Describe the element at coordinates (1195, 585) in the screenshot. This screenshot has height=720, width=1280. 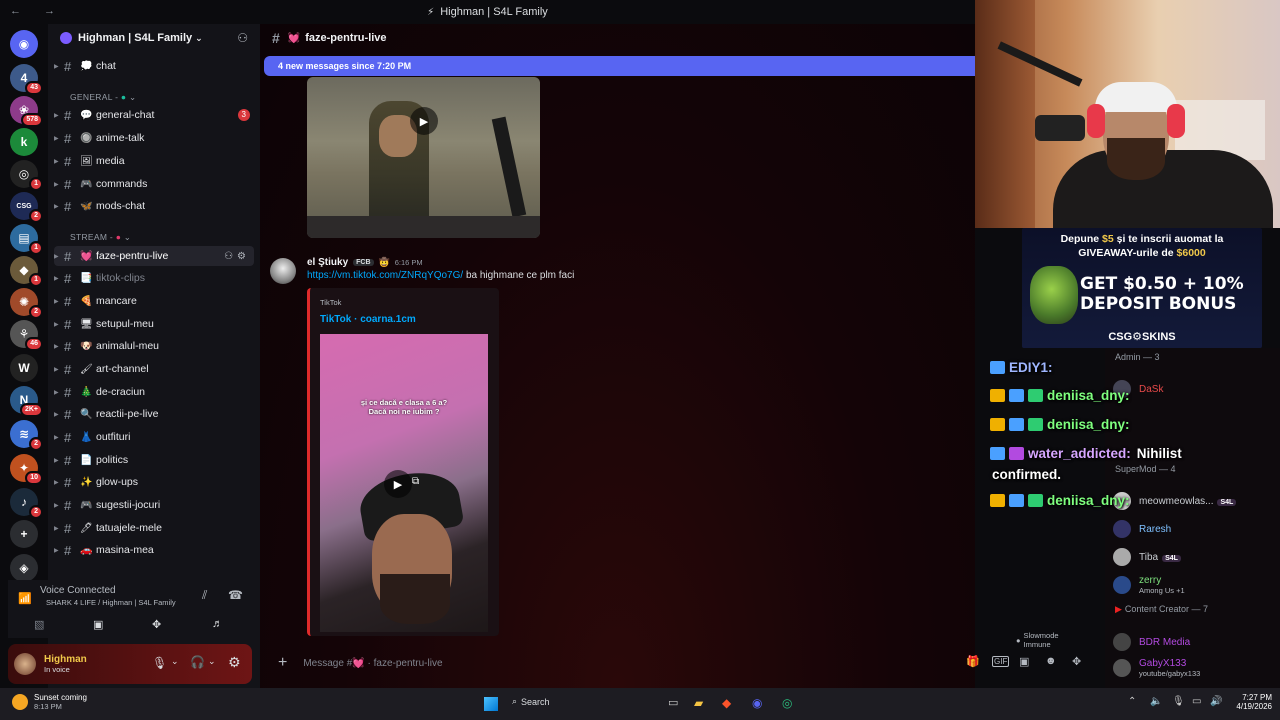
I see `member-zerry: zerry Among Us +1` at that location.